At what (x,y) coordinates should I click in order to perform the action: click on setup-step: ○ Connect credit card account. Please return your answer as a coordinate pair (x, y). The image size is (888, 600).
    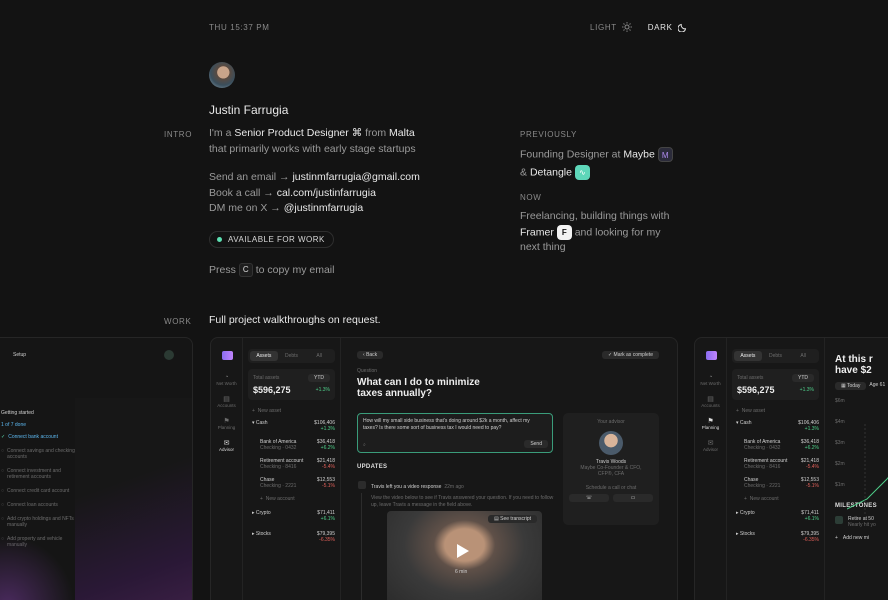
    Looking at the image, I should click on (38, 491).